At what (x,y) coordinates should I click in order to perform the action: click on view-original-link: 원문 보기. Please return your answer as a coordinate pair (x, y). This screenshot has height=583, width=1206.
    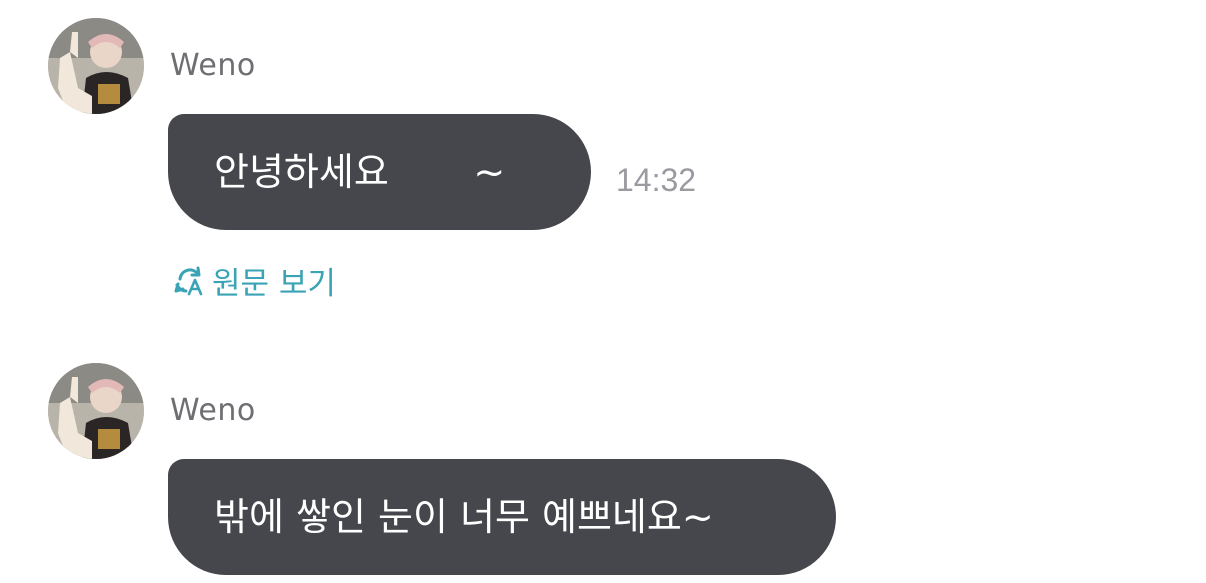
    Looking at the image, I should click on (254, 280).